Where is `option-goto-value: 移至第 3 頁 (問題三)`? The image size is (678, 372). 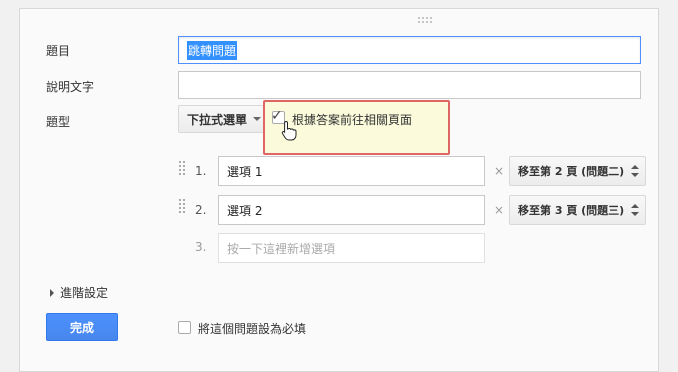
option-goto-value: 移至第 3 頁 (問題三) is located at coordinates (571, 210).